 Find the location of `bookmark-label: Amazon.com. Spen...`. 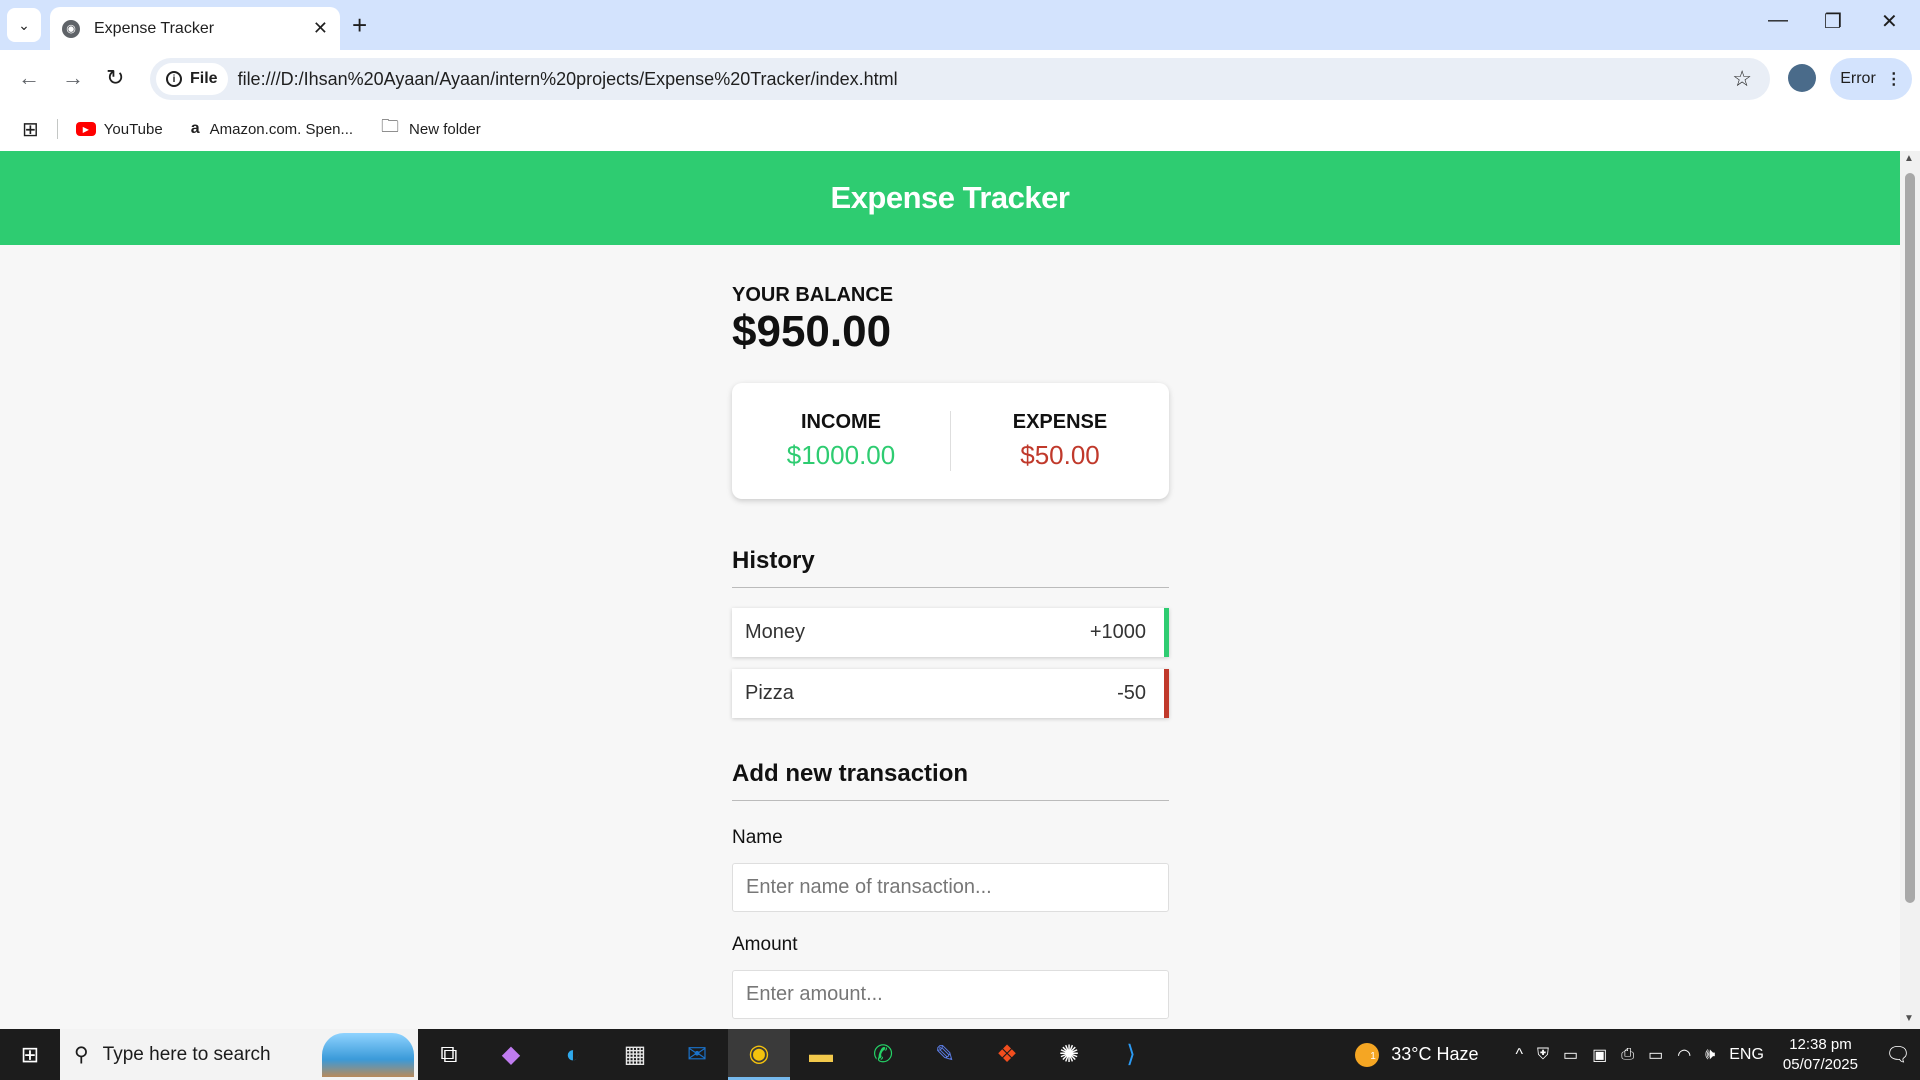

bookmark-label: Amazon.com. Spen... is located at coordinates (281, 129).